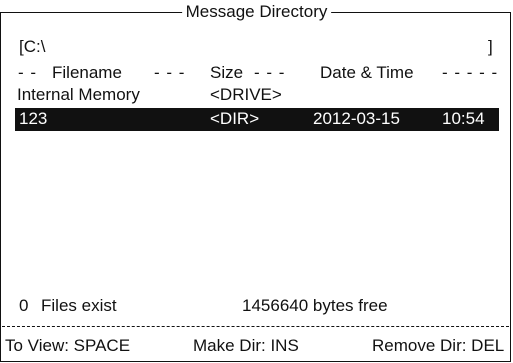 This screenshot has height=363, width=513. I want to click on path-prefix: [C:\, so click(32, 46).